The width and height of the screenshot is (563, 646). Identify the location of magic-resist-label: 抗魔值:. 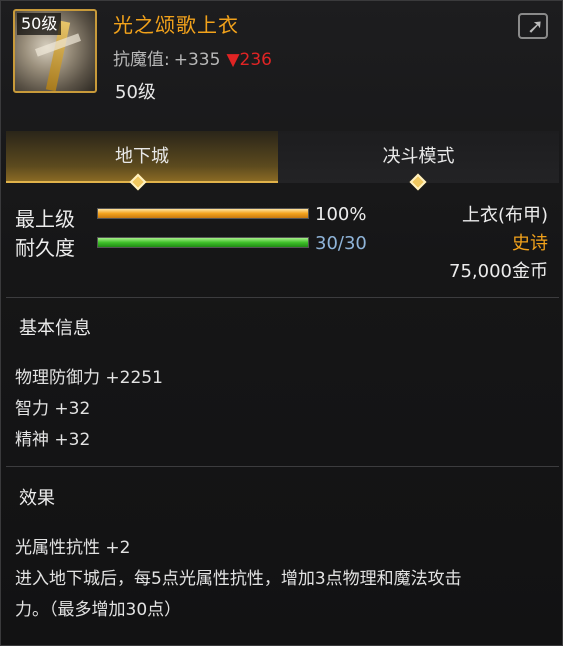
(141, 60).